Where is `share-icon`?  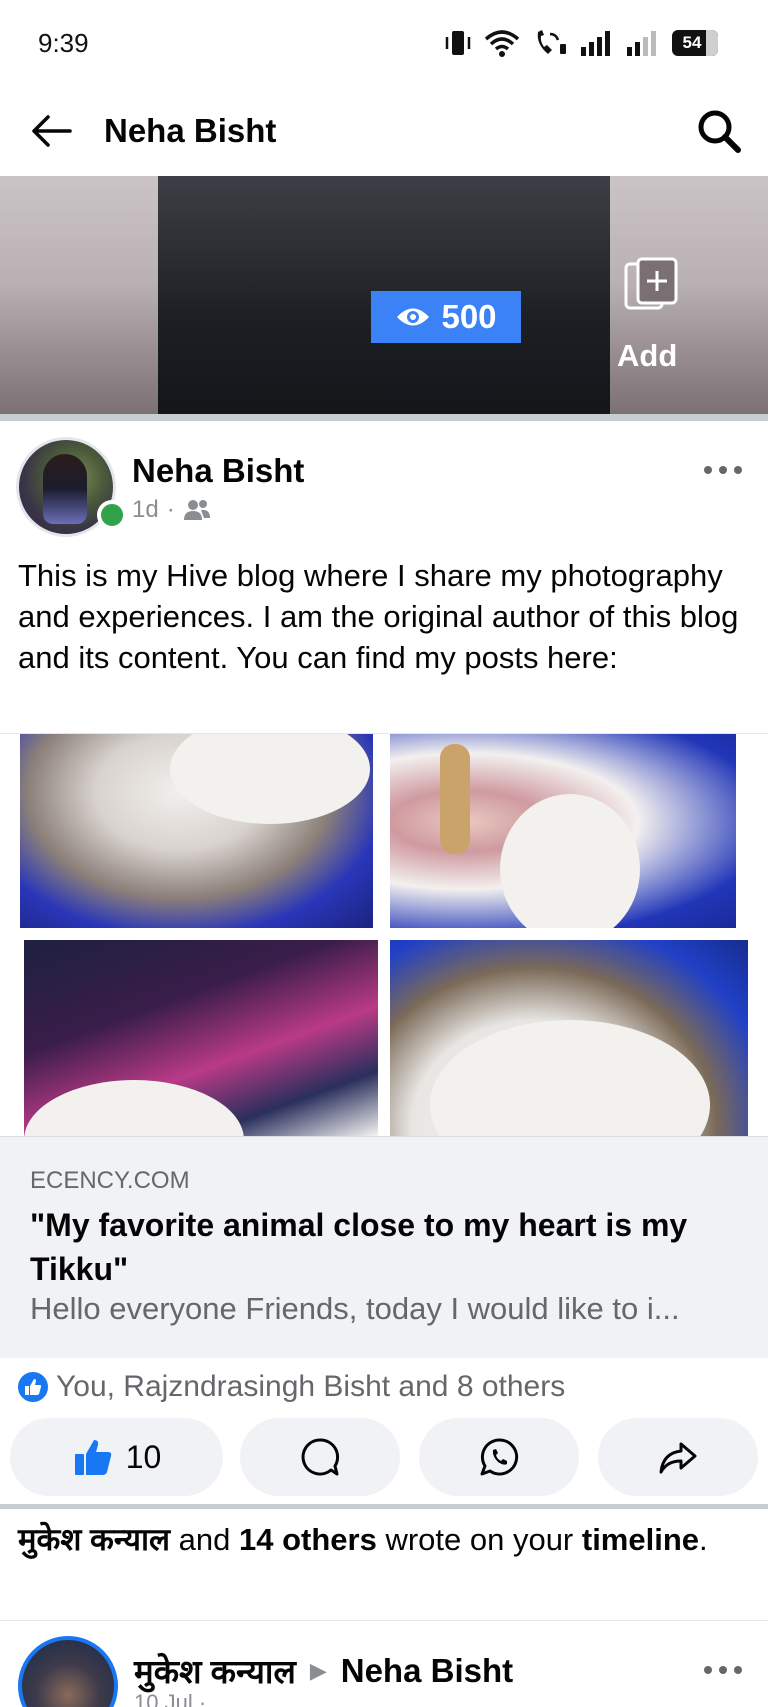
share-icon is located at coordinates (678, 1458).